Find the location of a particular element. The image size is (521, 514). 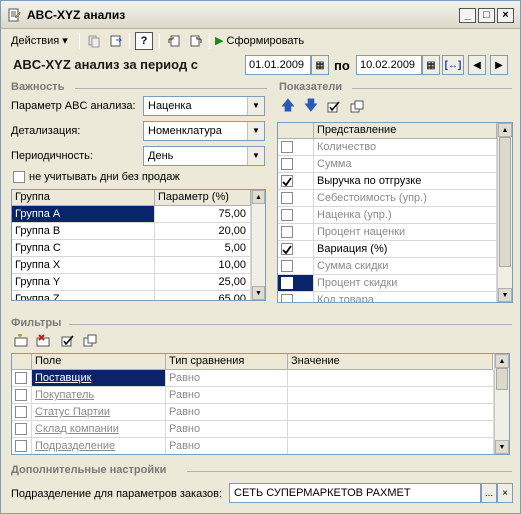

checked-checkbox is located at coordinates (287, 181).